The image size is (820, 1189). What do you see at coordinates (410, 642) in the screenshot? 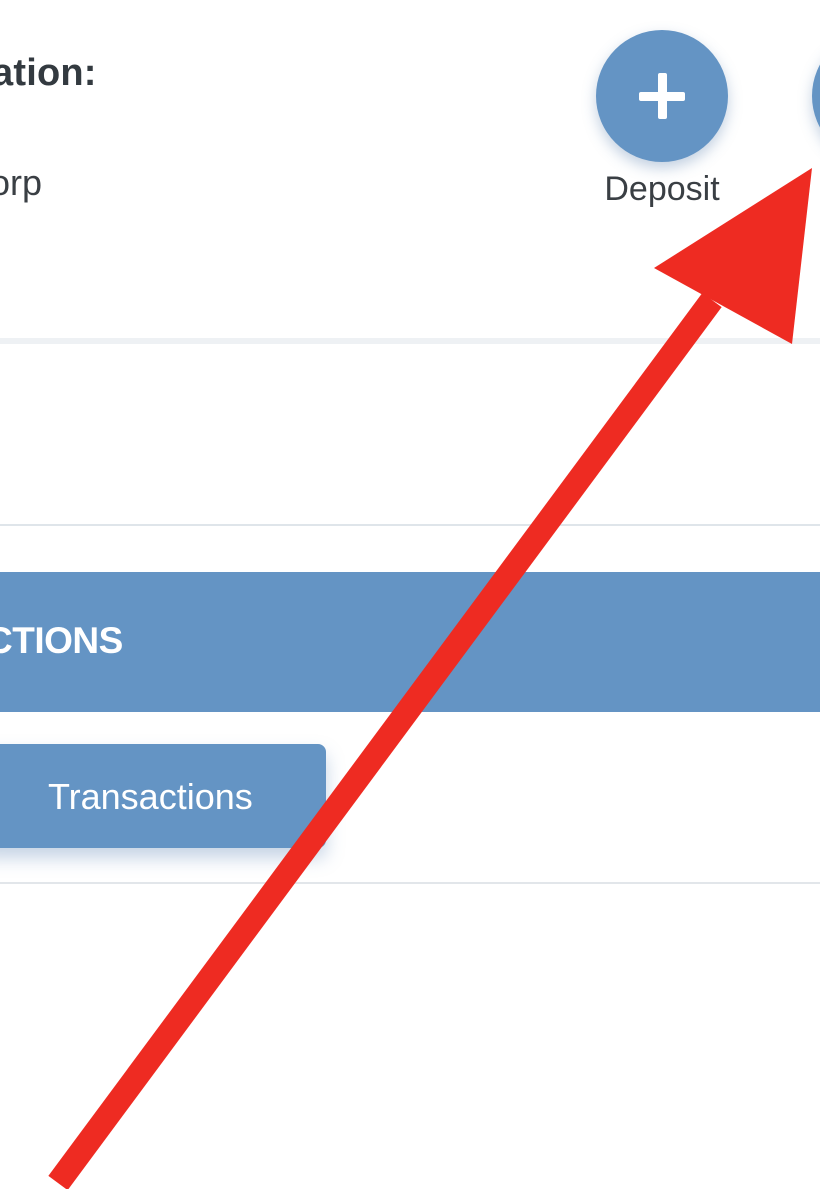
I see `section-header-bar: CTIONS` at bounding box center [410, 642].